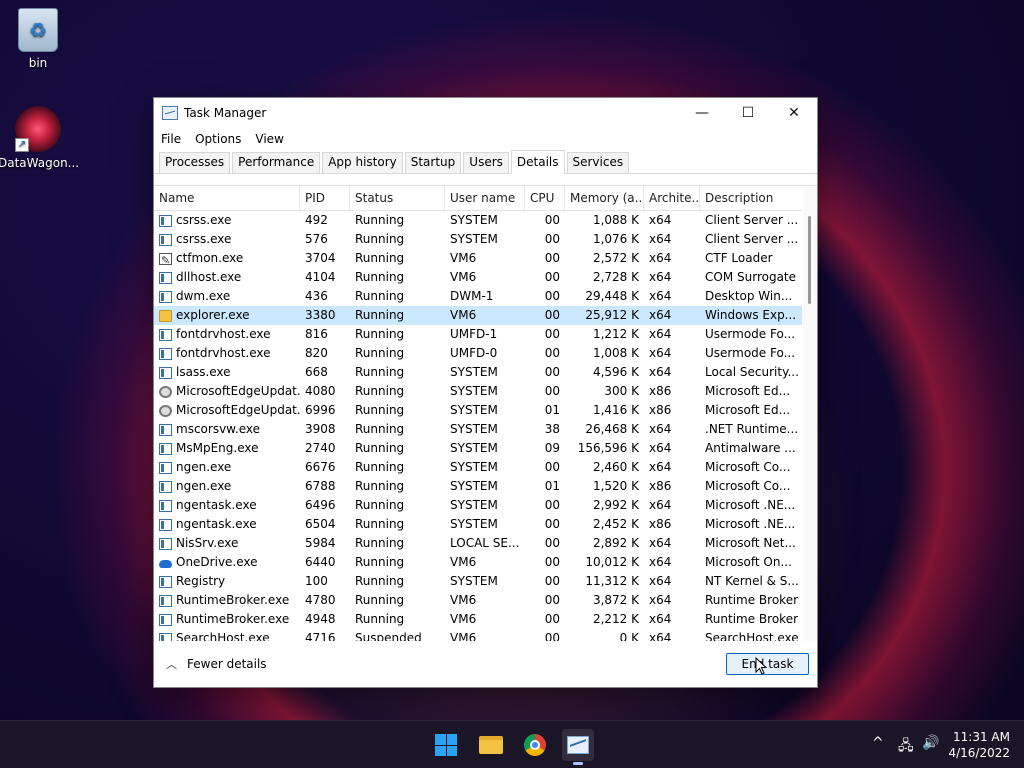 This screenshot has width=1024, height=768. I want to click on process-name-label: ngen.exe, so click(204, 486).